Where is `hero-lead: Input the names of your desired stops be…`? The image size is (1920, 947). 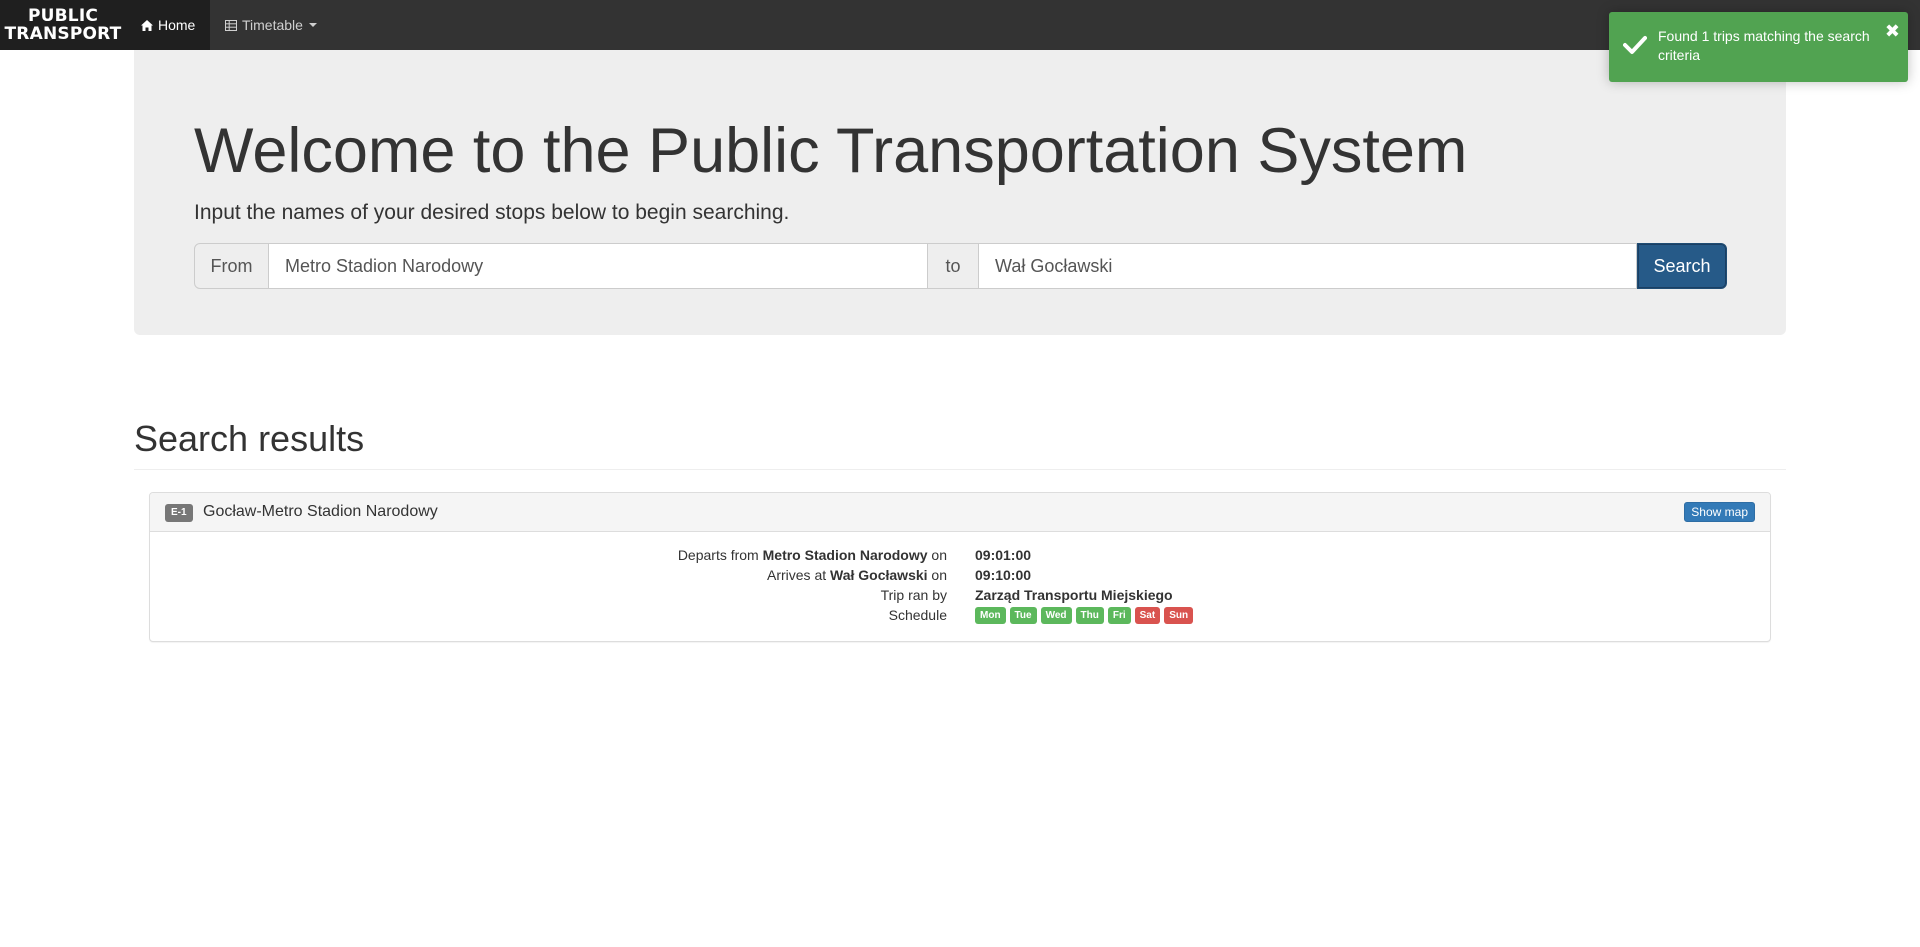
hero-lead: Input the names of your desired stops be… is located at coordinates (492, 212).